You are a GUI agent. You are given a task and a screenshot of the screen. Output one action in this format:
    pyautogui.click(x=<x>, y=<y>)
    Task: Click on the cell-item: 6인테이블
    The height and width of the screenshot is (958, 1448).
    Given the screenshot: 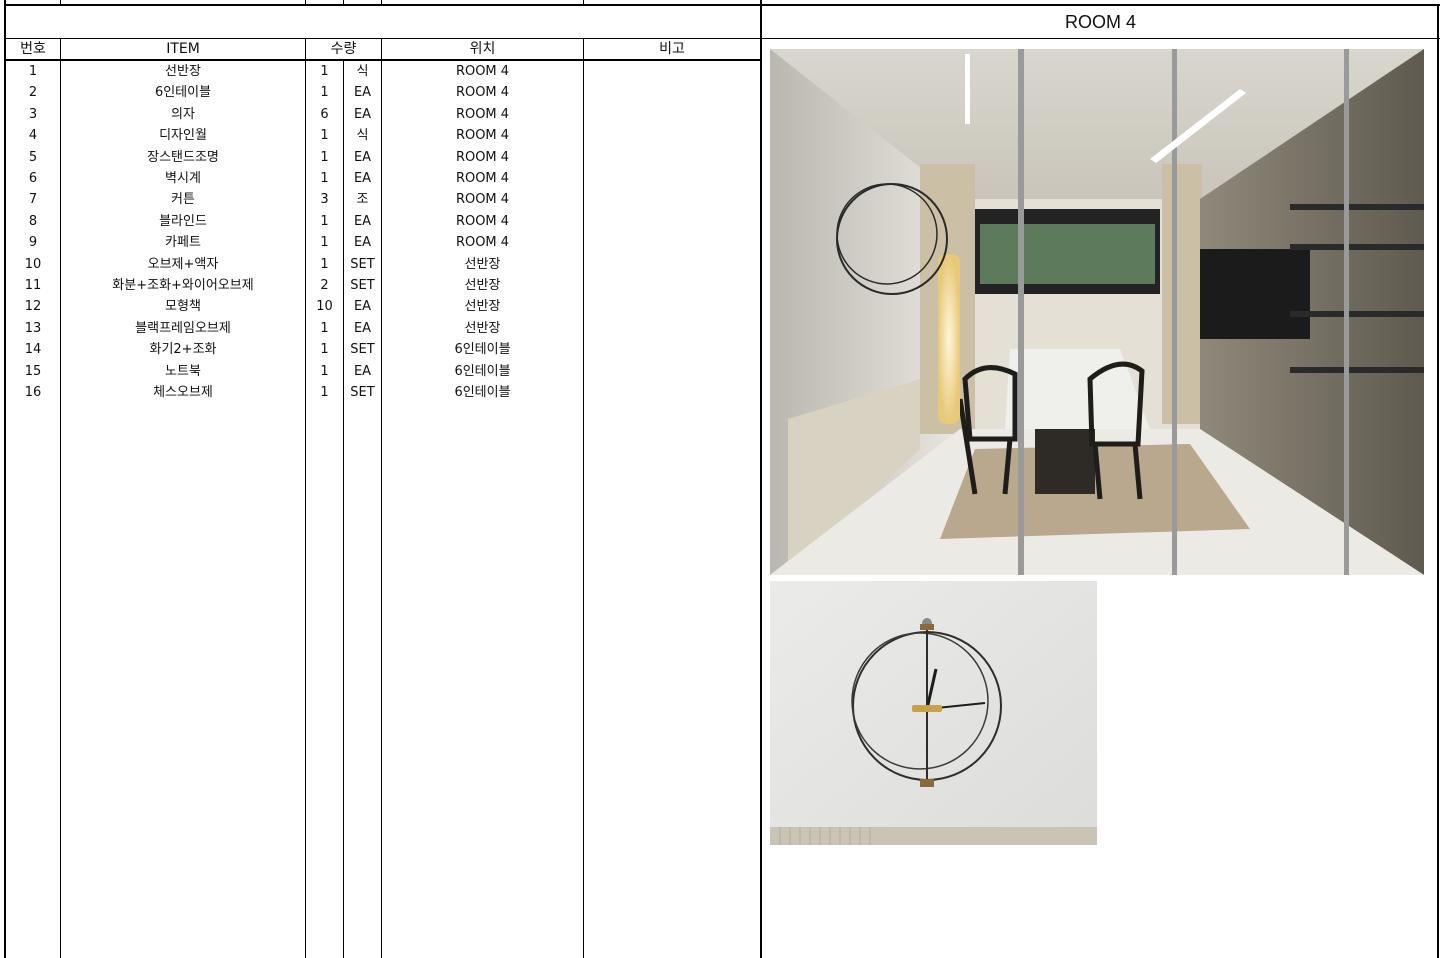 What is the action you would take?
    pyautogui.click(x=183, y=93)
    